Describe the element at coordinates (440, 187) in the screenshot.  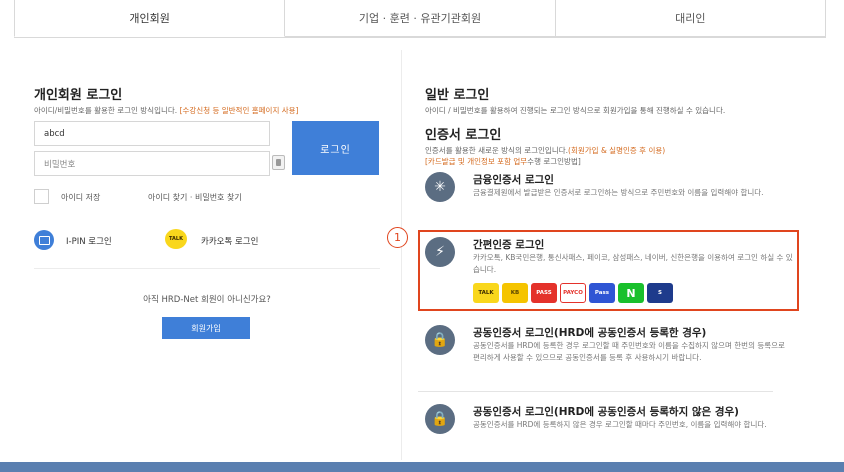
I see `asterisk-icon: ✳` at that location.